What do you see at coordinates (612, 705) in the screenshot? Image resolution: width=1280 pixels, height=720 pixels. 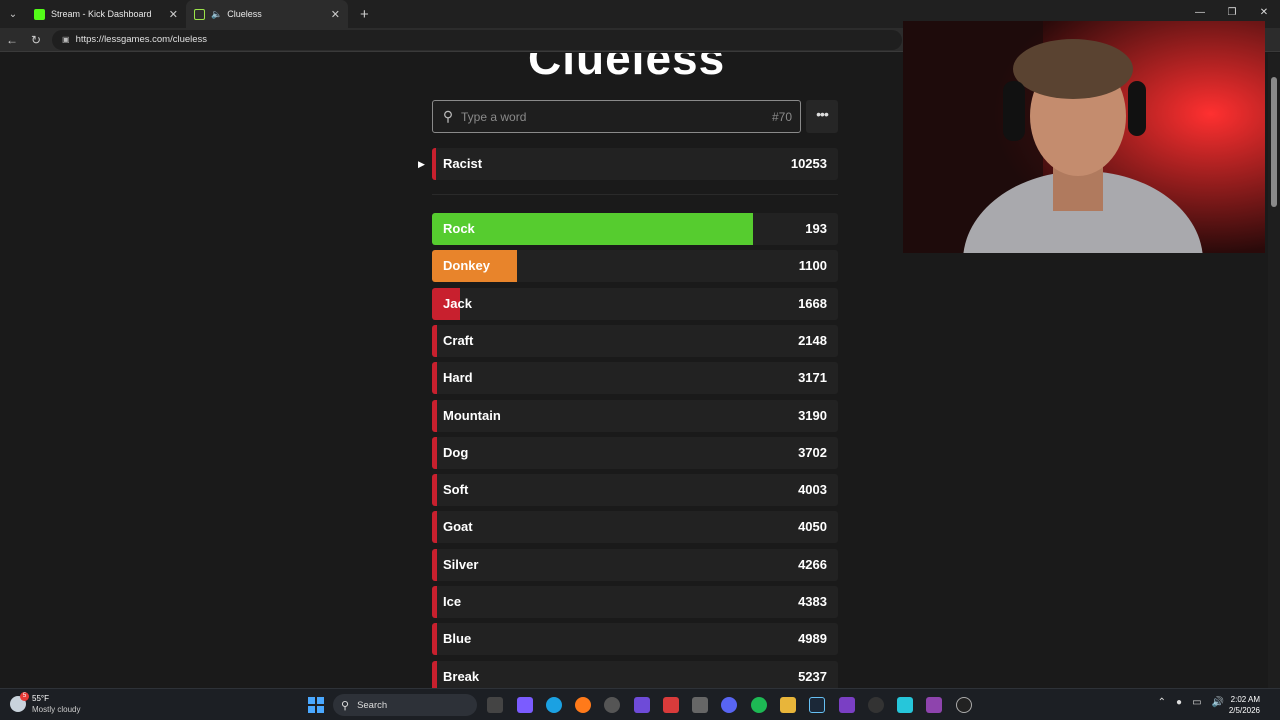 I see `obs-icon` at bounding box center [612, 705].